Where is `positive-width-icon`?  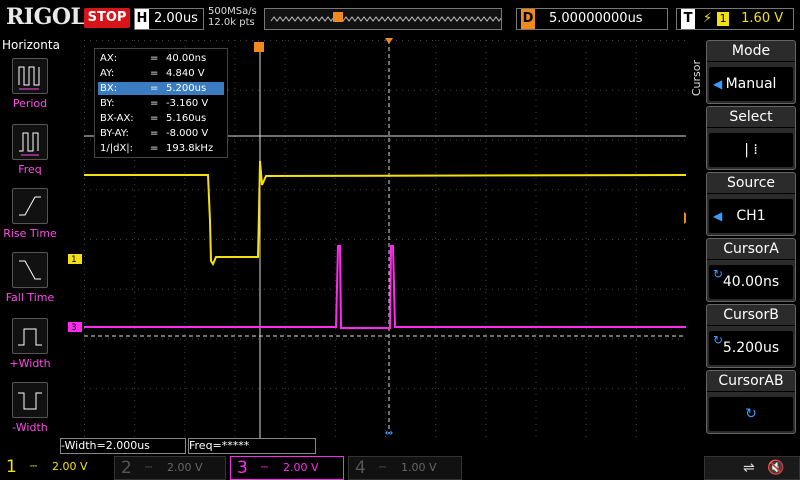 positive-width-icon is located at coordinates (30, 336).